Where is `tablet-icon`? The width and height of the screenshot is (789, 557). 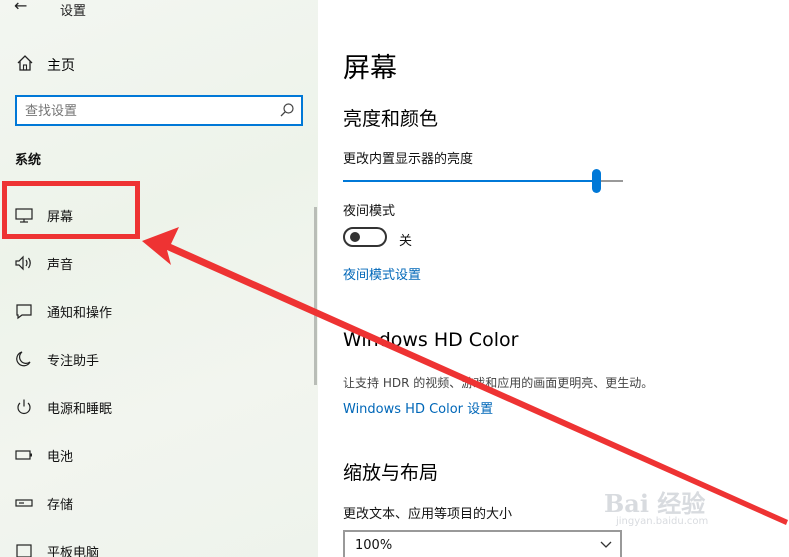 tablet-icon is located at coordinates (24, 550).